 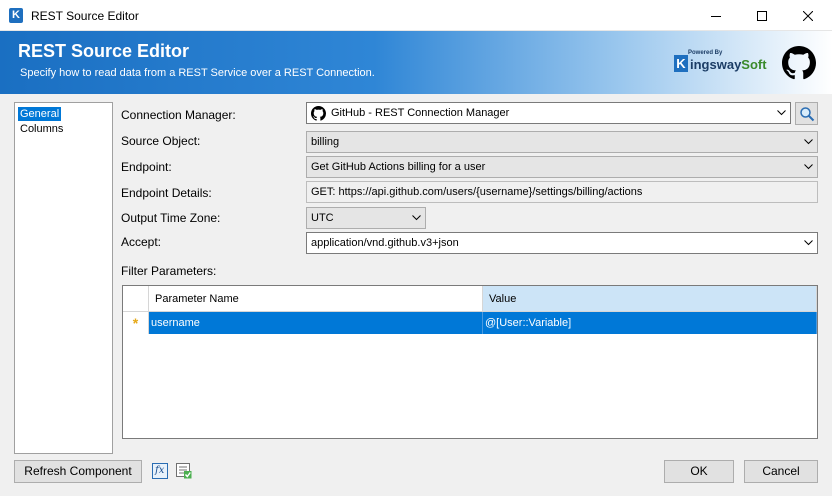 I want to click on source-object-label: Source Object:, so click(x=161, y=141).